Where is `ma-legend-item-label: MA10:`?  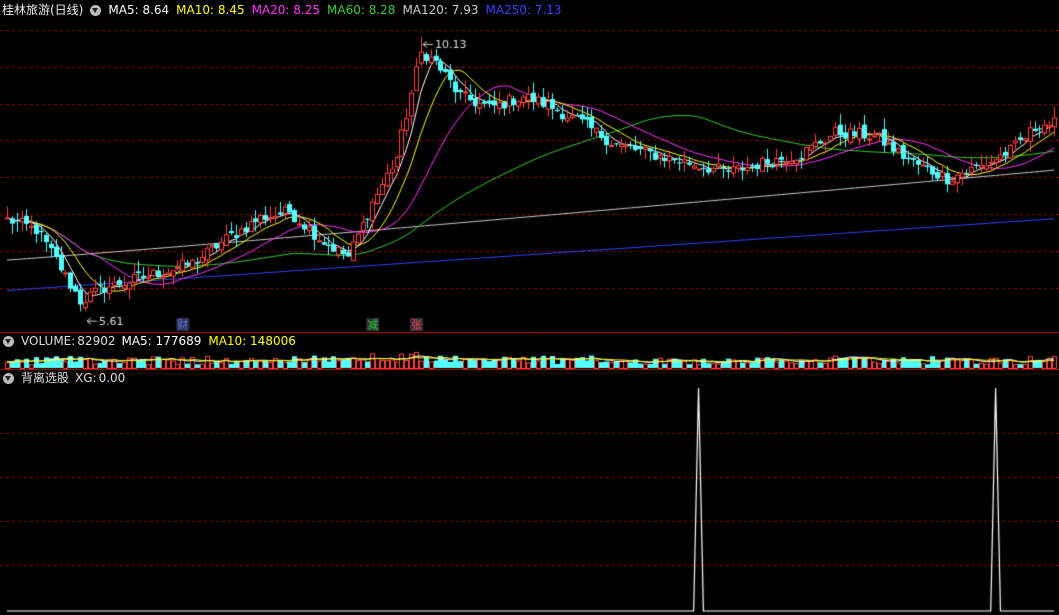
ma-legend-item-label: MA10: is located at coordinates (195, 10).